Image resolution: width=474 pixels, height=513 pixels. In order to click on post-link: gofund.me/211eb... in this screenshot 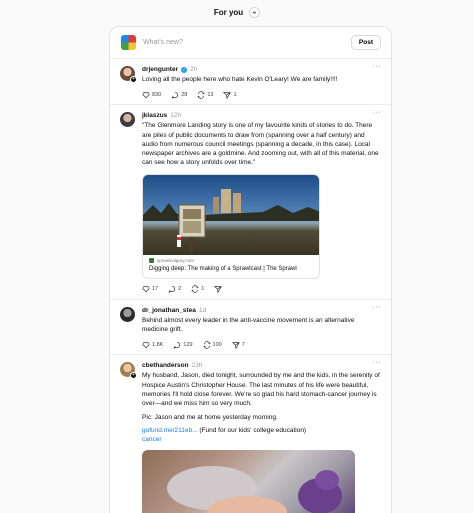, I will do `click(170, 430)`.